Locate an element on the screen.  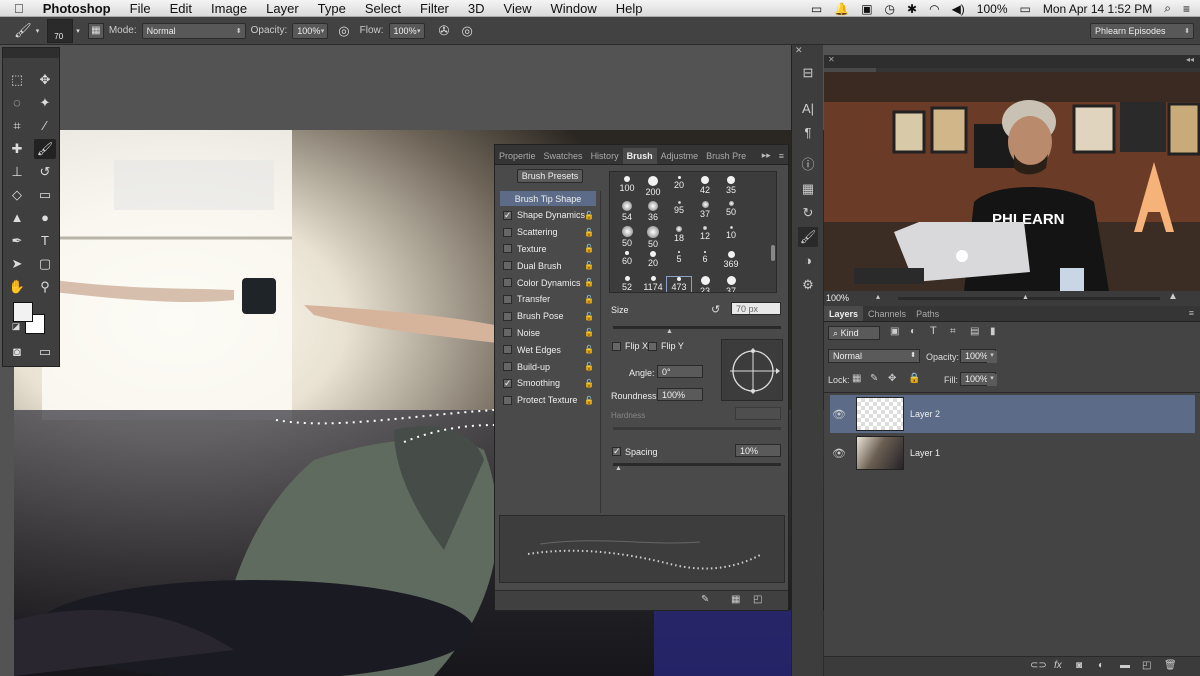
tab-adjustments: Adjustme is located at coordinates (680, 156).